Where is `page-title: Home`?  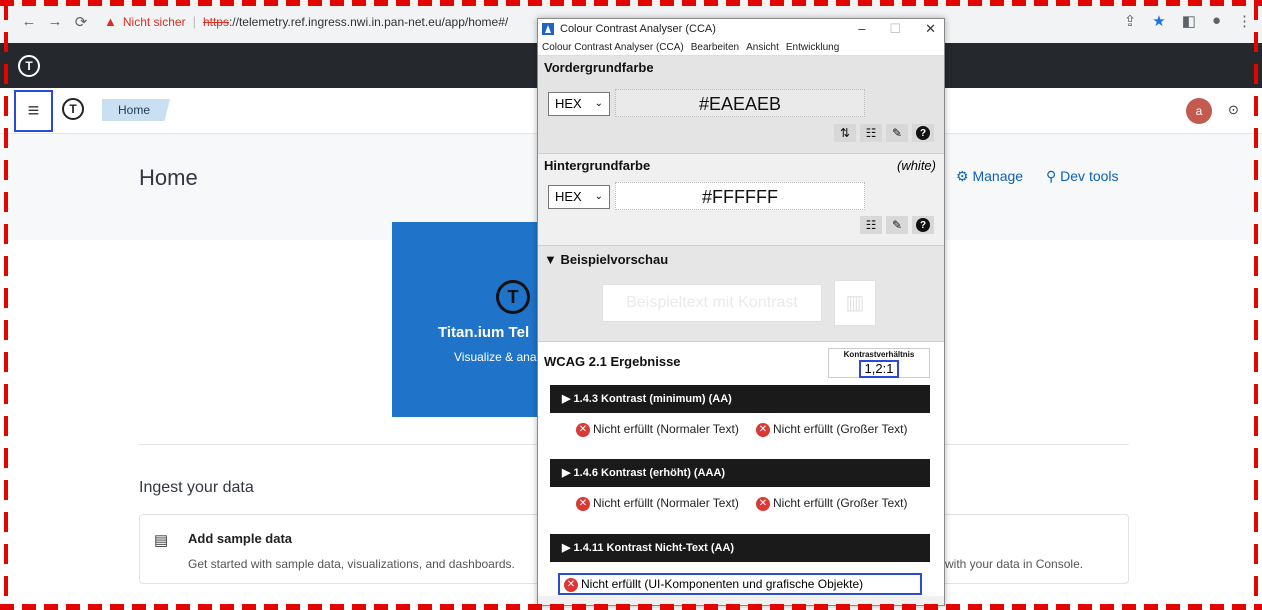 page-title: Home is located at coordinates (168, 177).